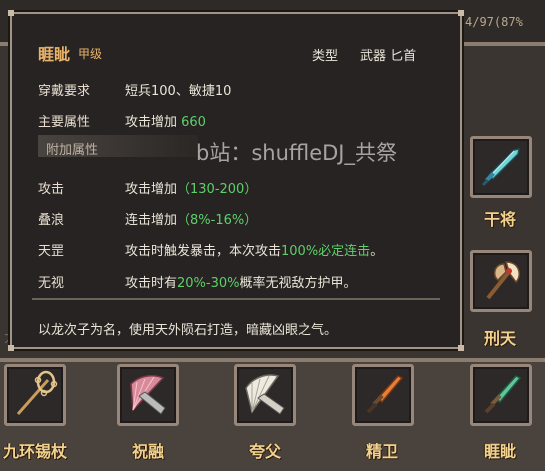  I want to click on item-label-zhurong: 祝融, so click(147, 451).